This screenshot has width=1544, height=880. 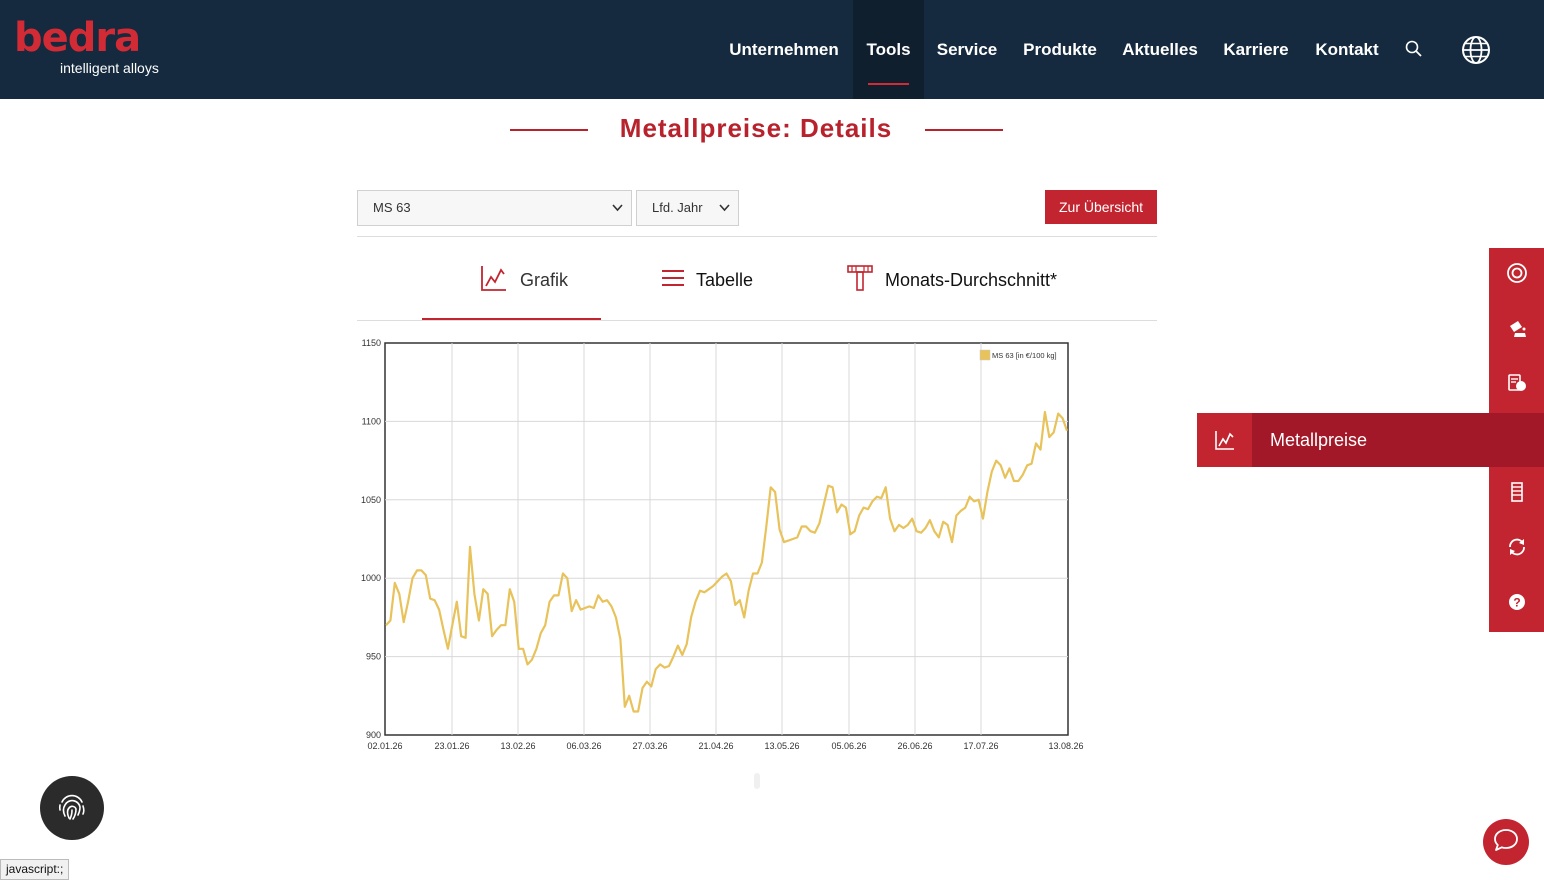 I want to click on t-bar-icon, so click(x=860, y=280).